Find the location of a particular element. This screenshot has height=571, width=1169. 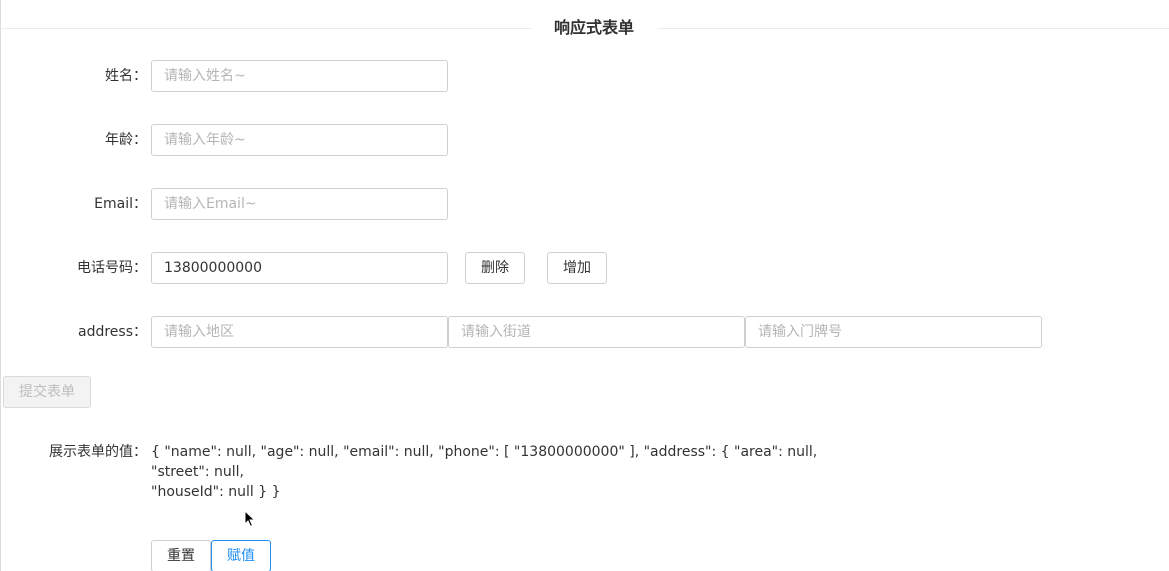

delete-phone-button: 删除 is located at coordinates (495, 268).